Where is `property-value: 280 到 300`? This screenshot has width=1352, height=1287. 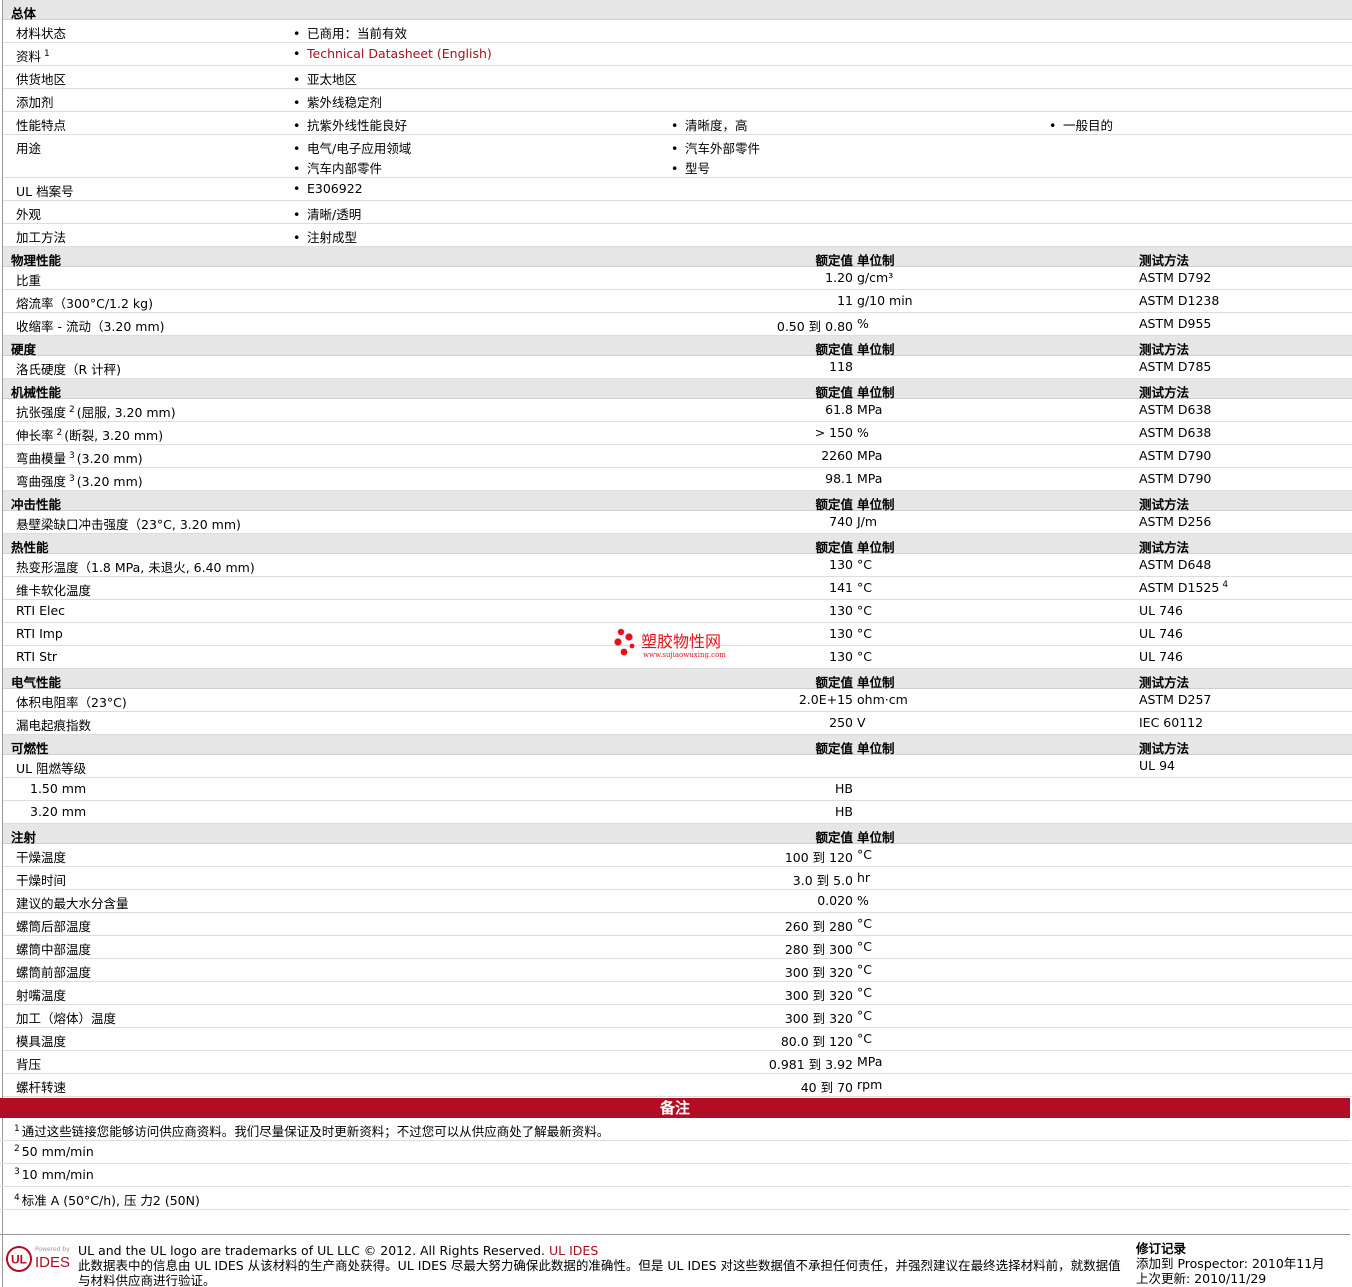 property-value: 280 到 300 is located at coordinates (818, 949).